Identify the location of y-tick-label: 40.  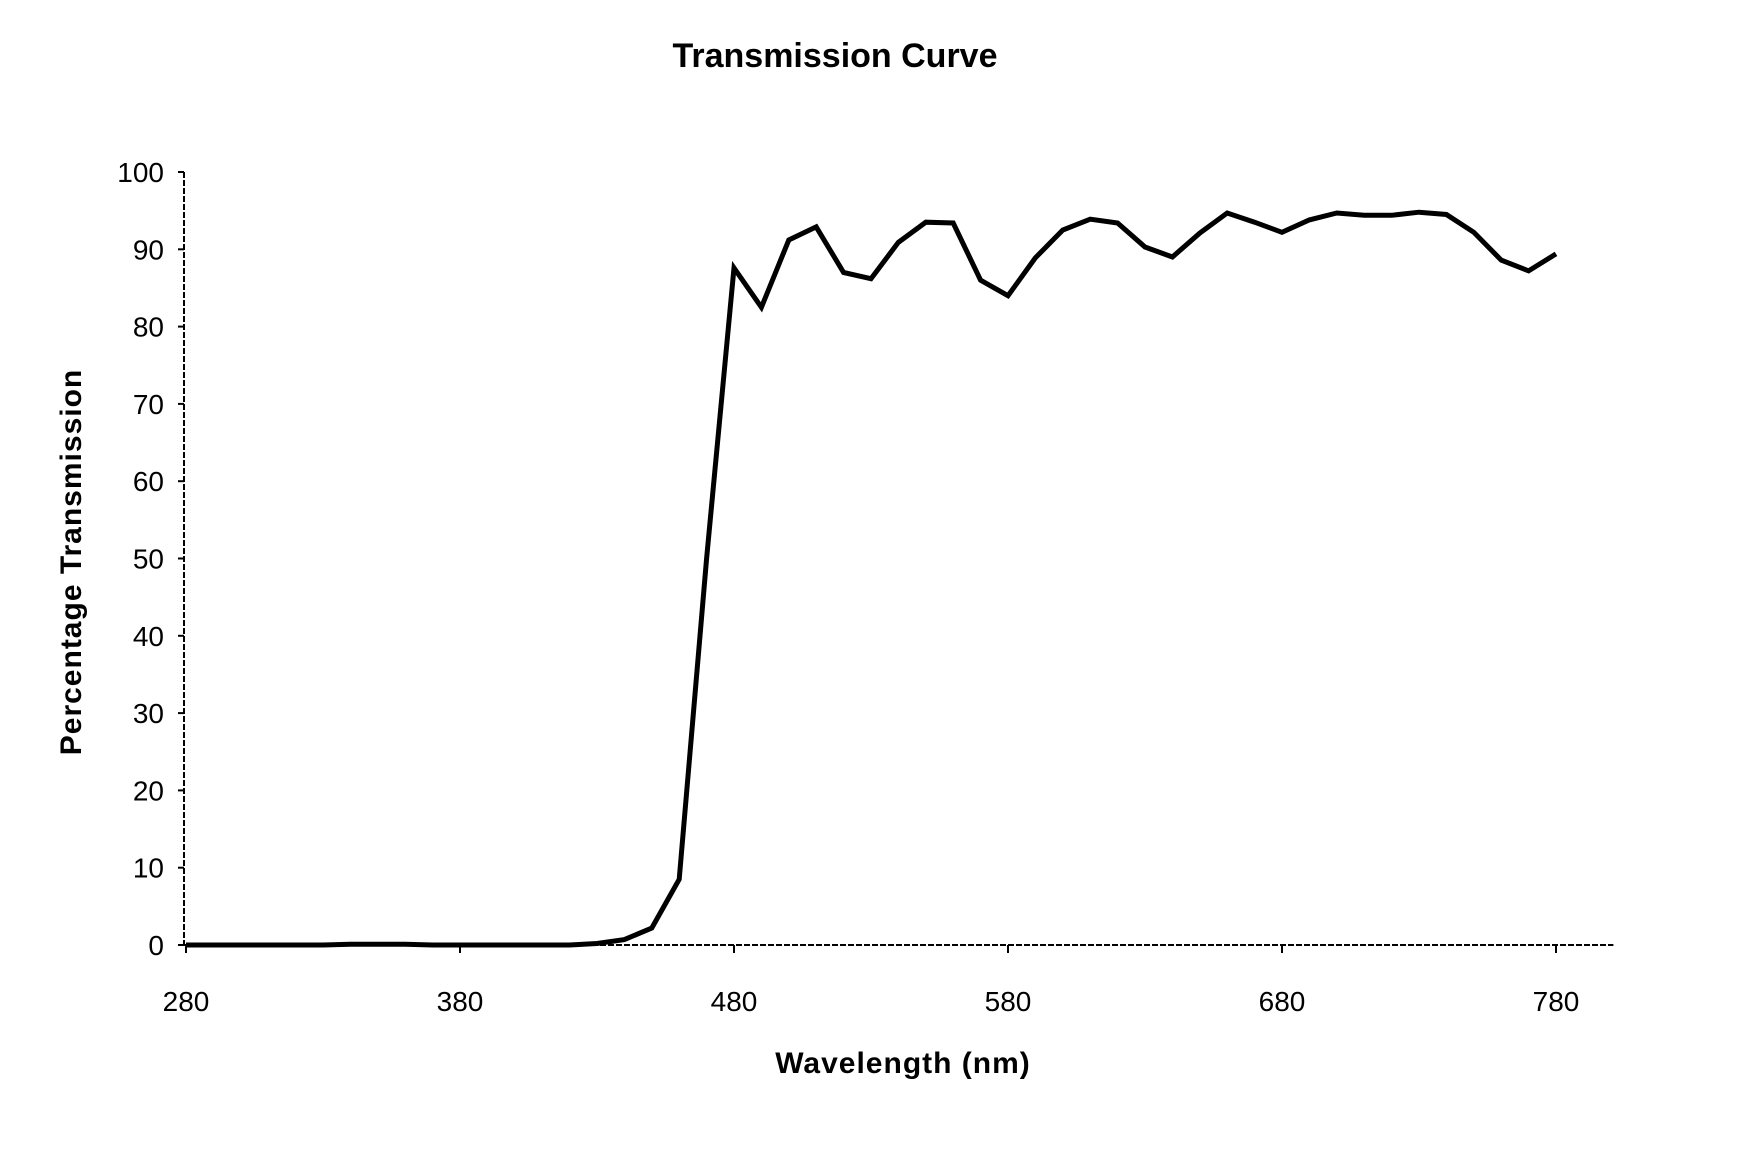
(148, 636).